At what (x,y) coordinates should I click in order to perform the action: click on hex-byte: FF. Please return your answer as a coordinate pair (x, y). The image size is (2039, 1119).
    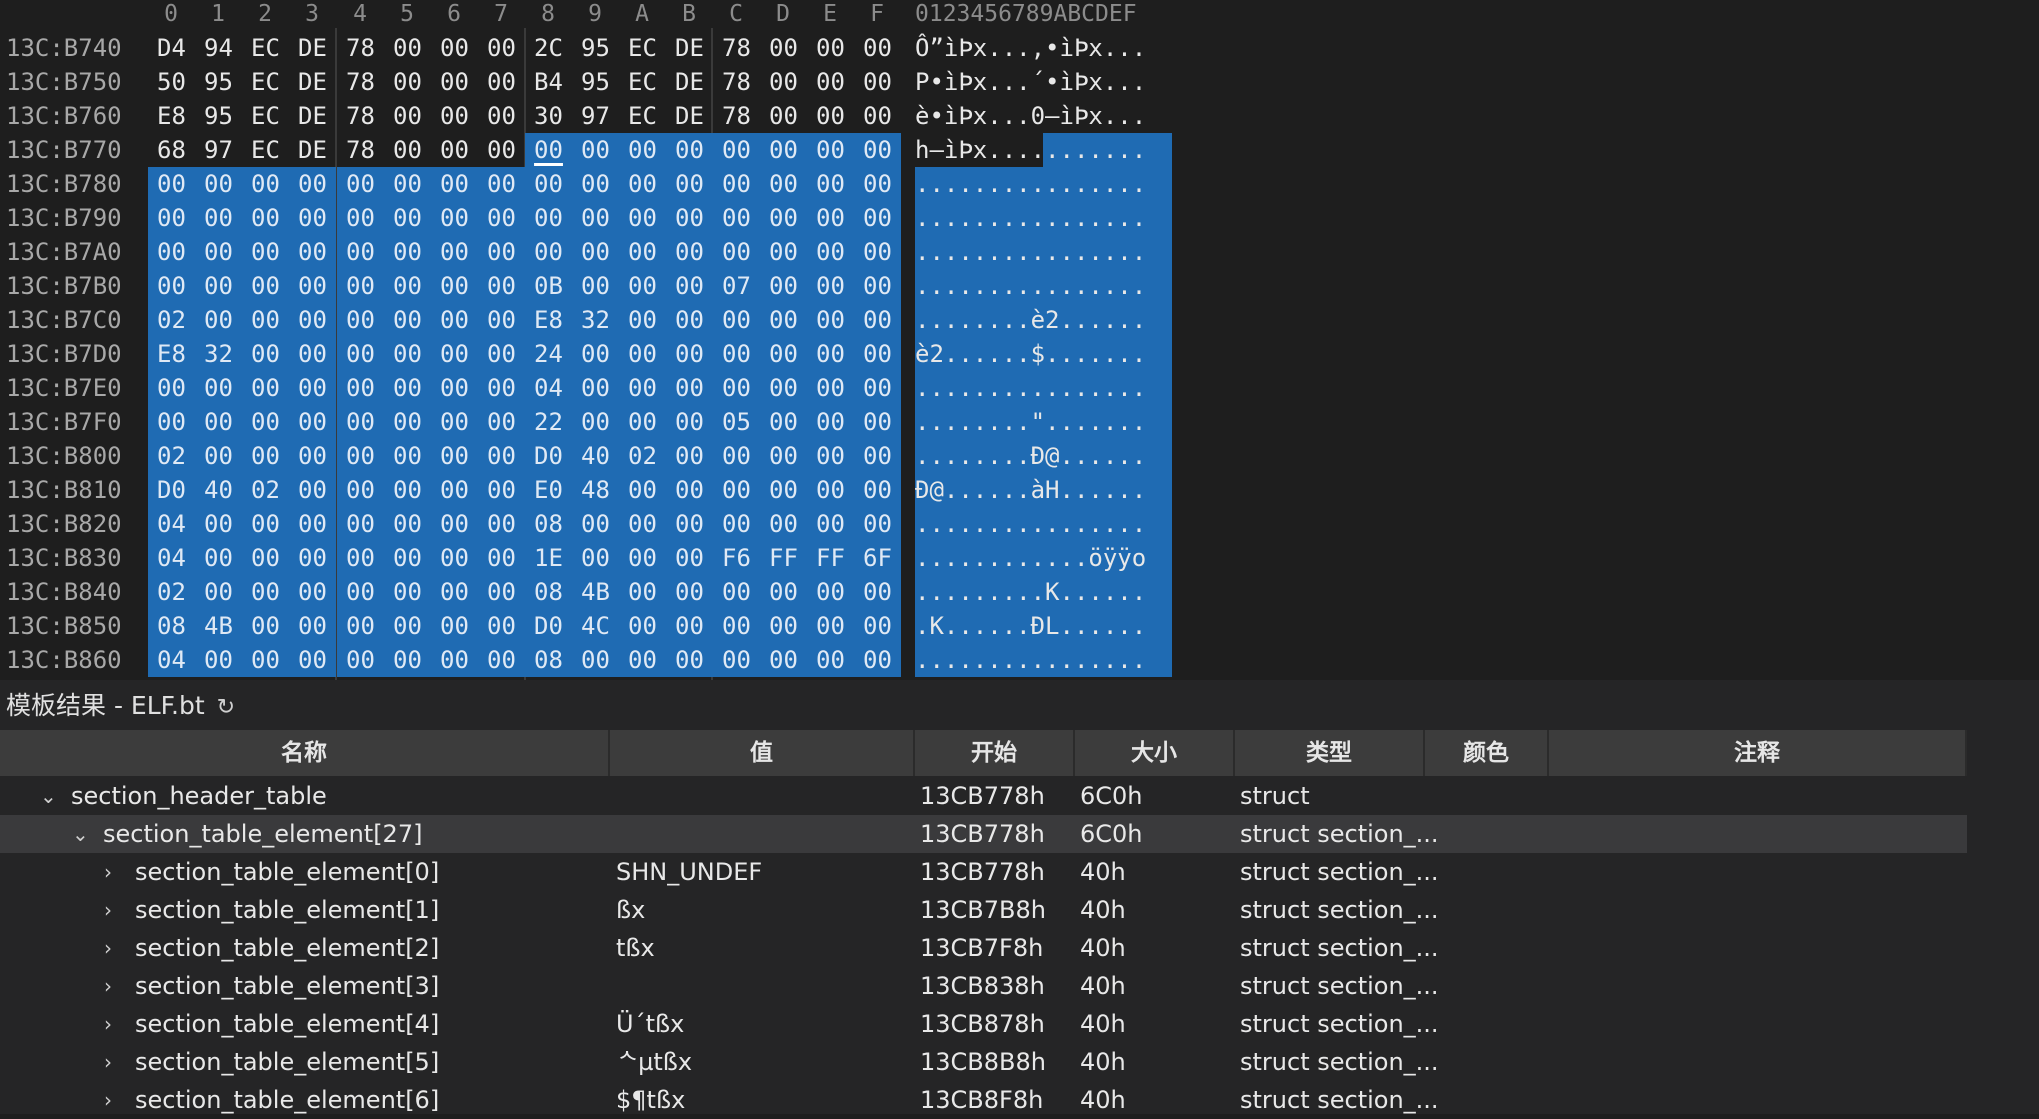
    Looking at the image, I should click on (783, 558).